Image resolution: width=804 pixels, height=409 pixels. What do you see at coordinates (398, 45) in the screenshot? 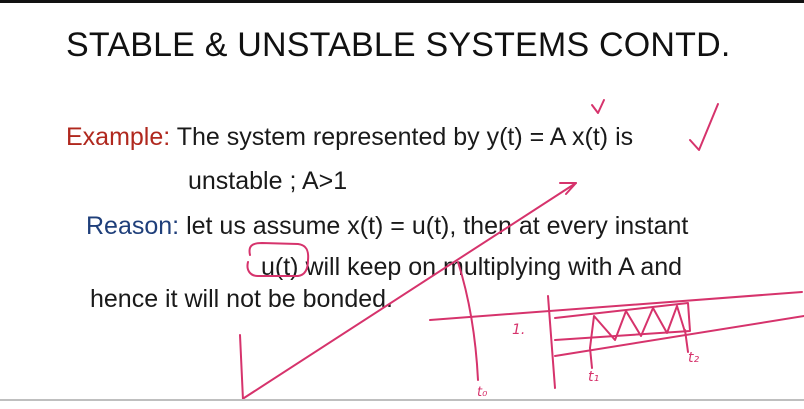
I see `slide-title: STABLE & UNSTABLE SYSTEMS CONTD.` at bounding box center [398, 45].